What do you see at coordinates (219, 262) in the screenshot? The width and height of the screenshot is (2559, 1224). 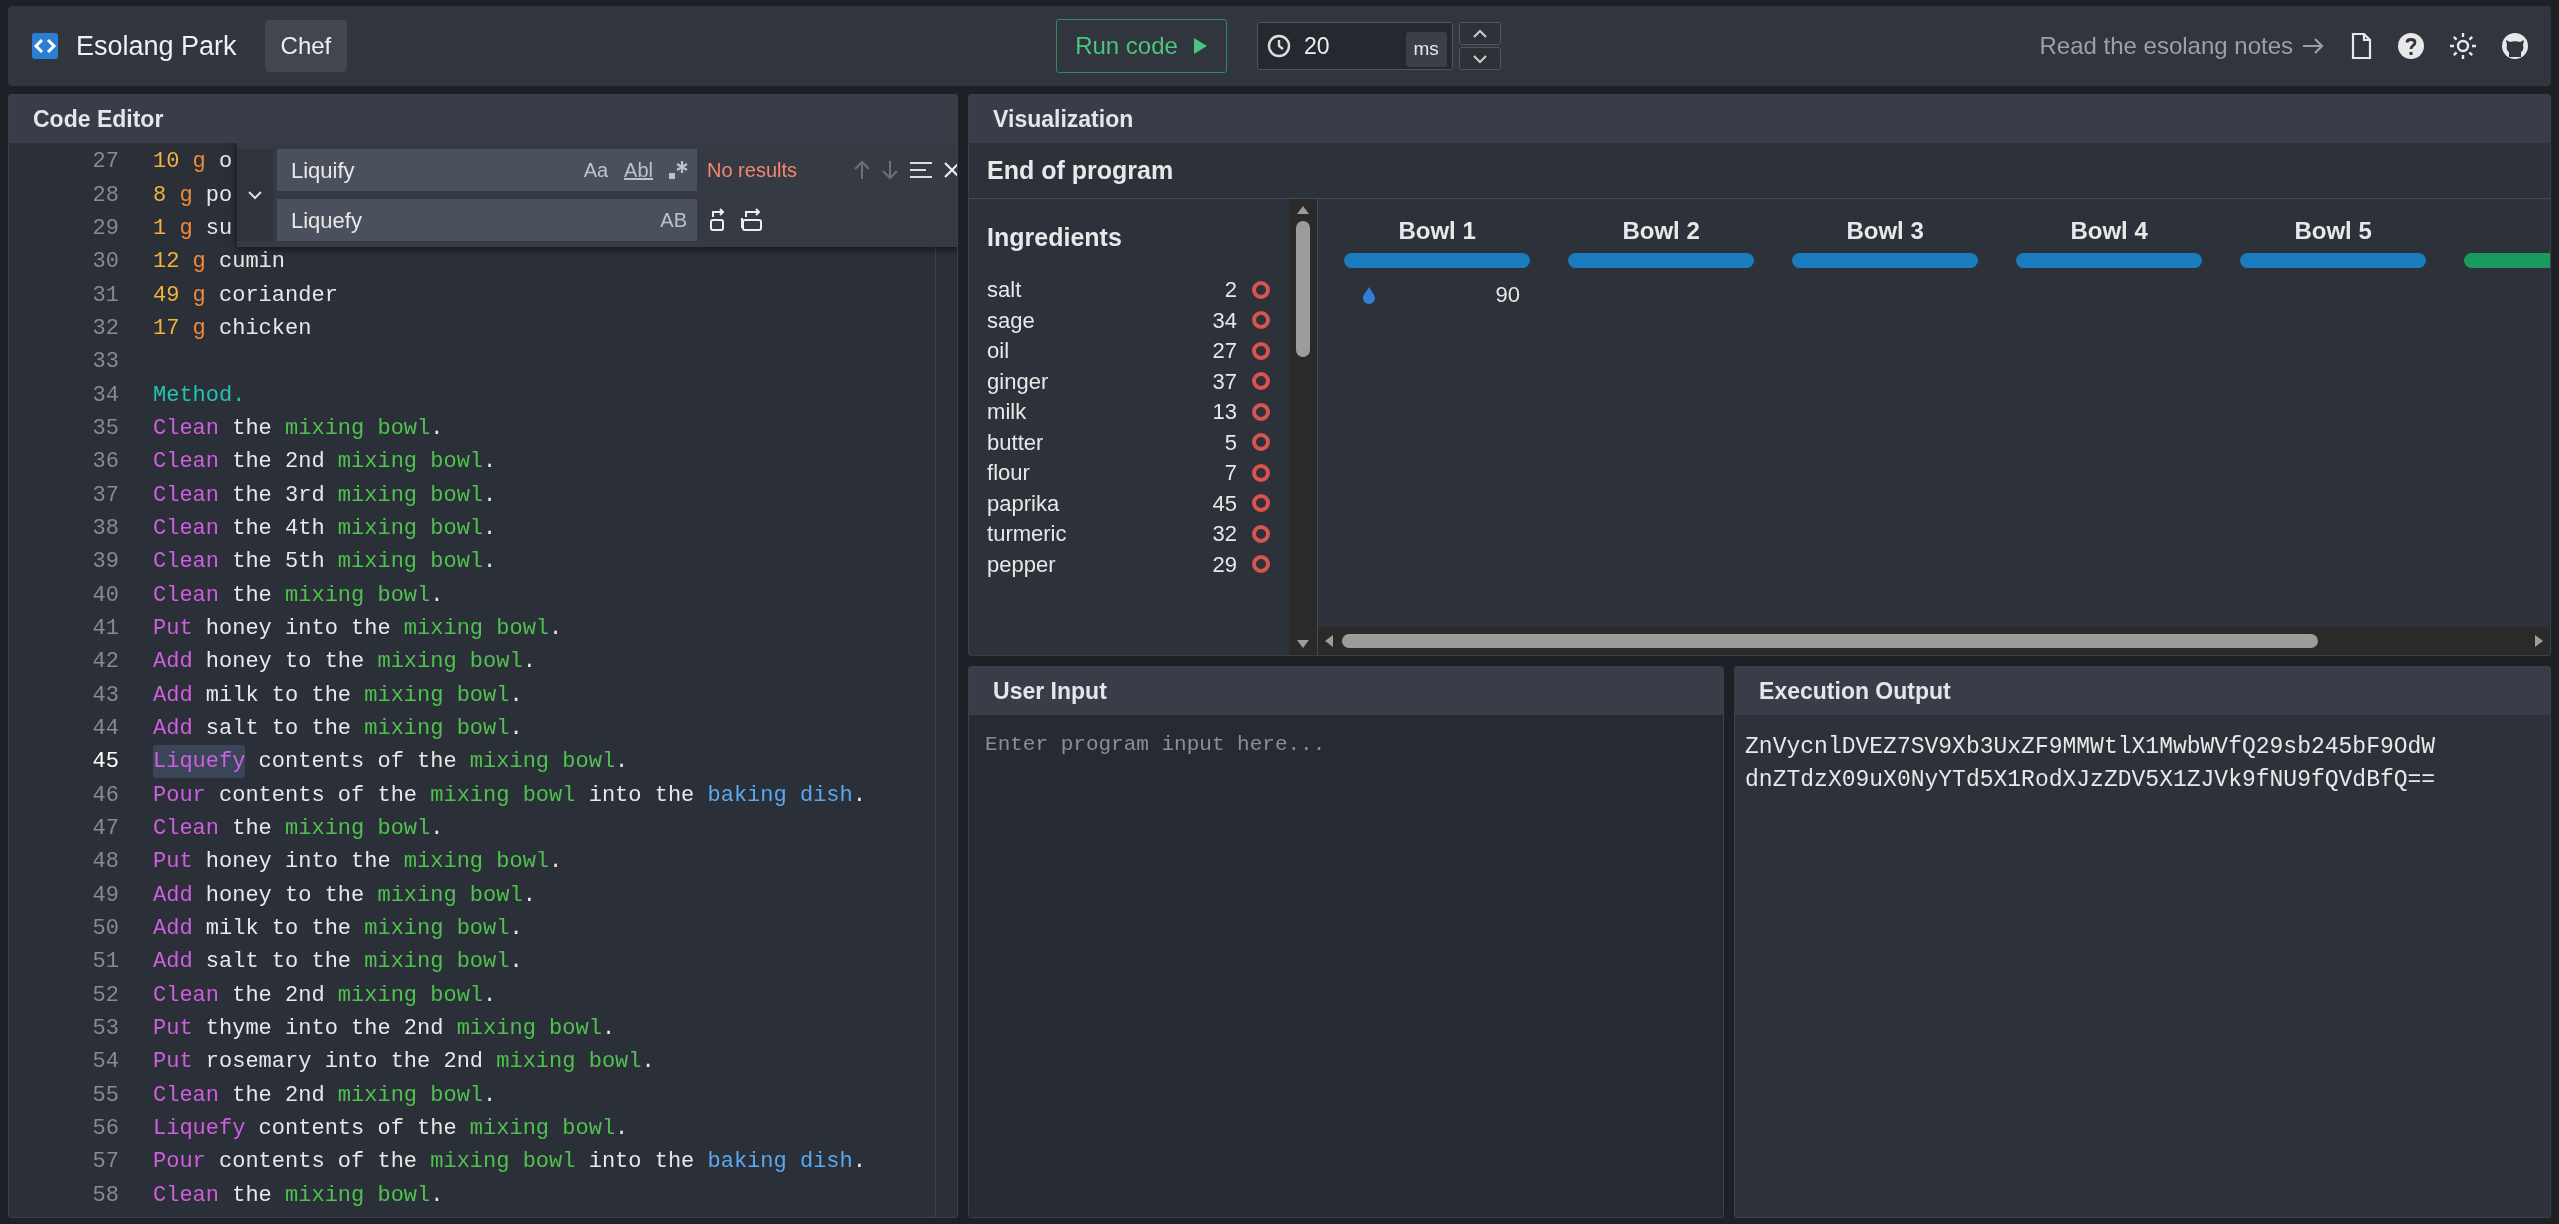 I see `code-line: 12 g cumin` at bounding box center [219, 262].